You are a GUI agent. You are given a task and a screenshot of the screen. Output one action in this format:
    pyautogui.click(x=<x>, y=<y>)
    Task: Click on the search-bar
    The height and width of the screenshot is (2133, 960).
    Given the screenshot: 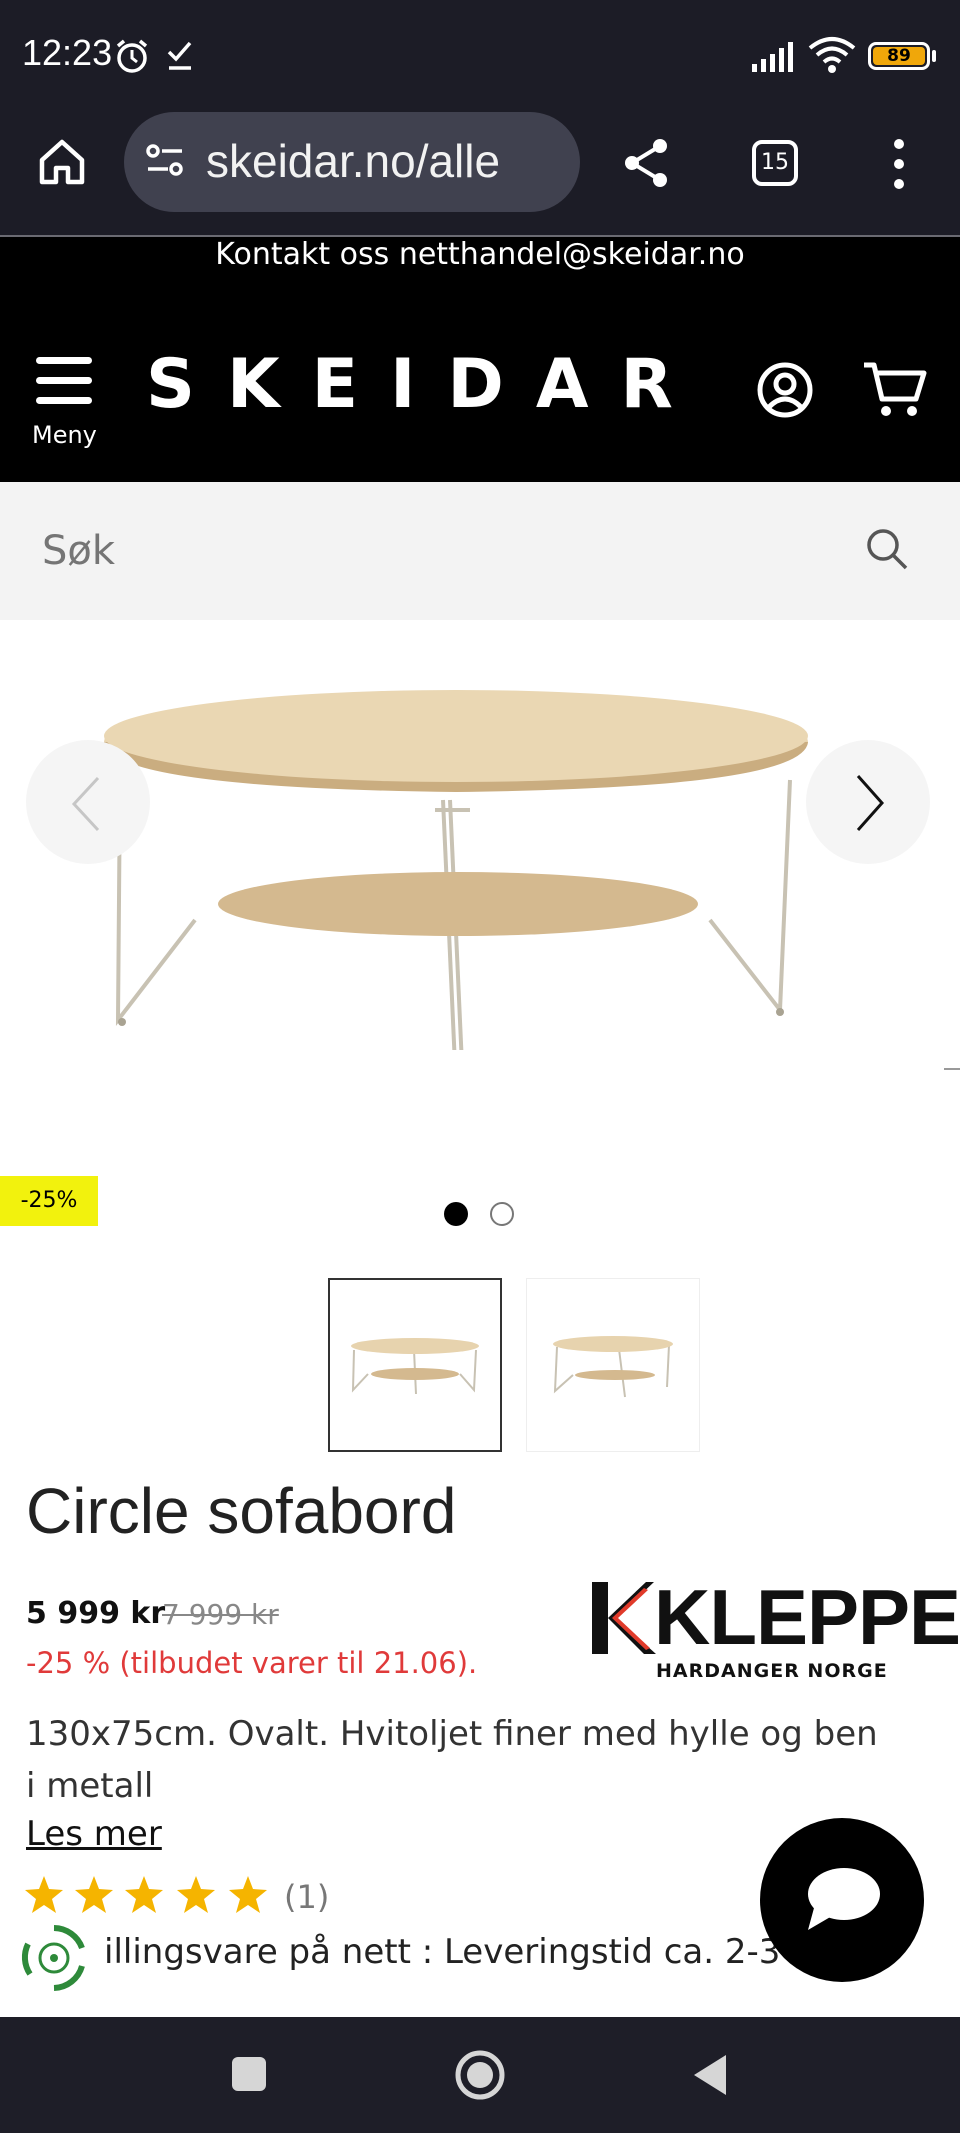 What is the action you would take?
    pyautogui.click(x=480, y=551)
    